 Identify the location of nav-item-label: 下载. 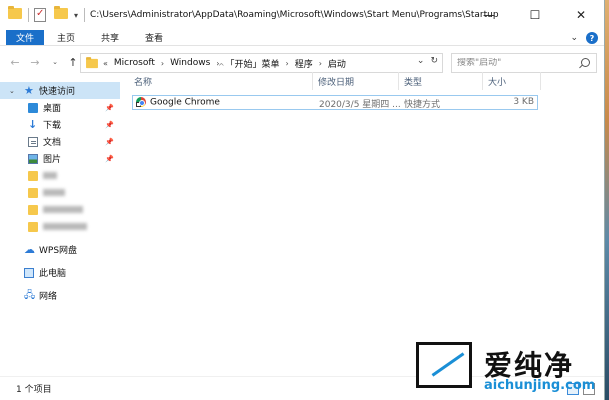
(52, 126).